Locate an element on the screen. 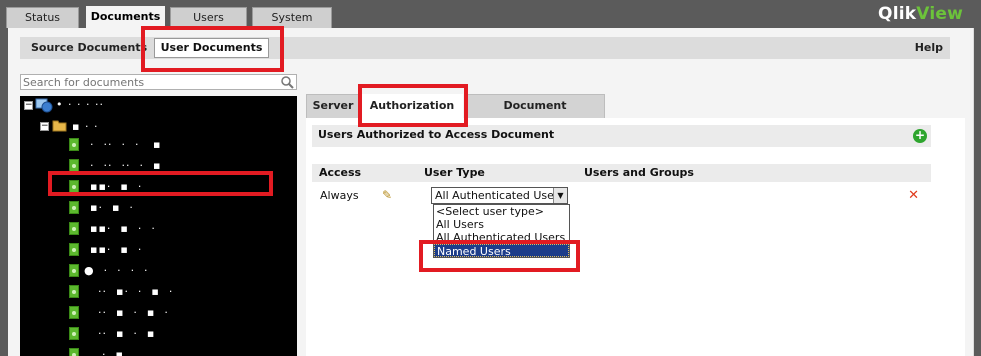 This screenshot has width=981, height=356. selected-user-type: All Authenticated Users is located at coordinates (500, 195).